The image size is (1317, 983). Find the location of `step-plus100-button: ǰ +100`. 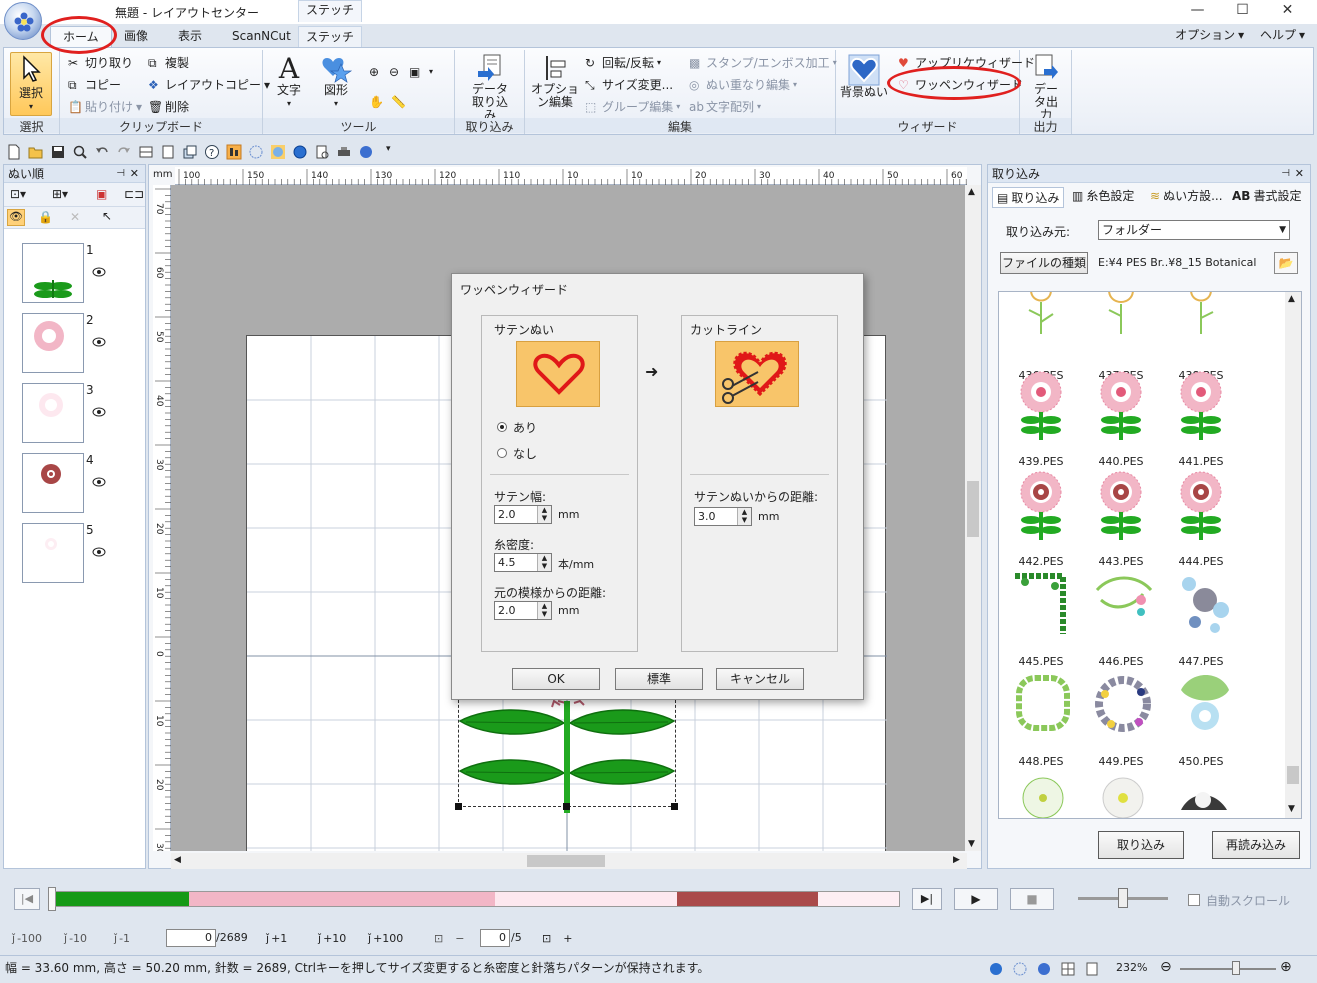

step-plus100-button: ǰ +100 is located at coordinates (385, 938).